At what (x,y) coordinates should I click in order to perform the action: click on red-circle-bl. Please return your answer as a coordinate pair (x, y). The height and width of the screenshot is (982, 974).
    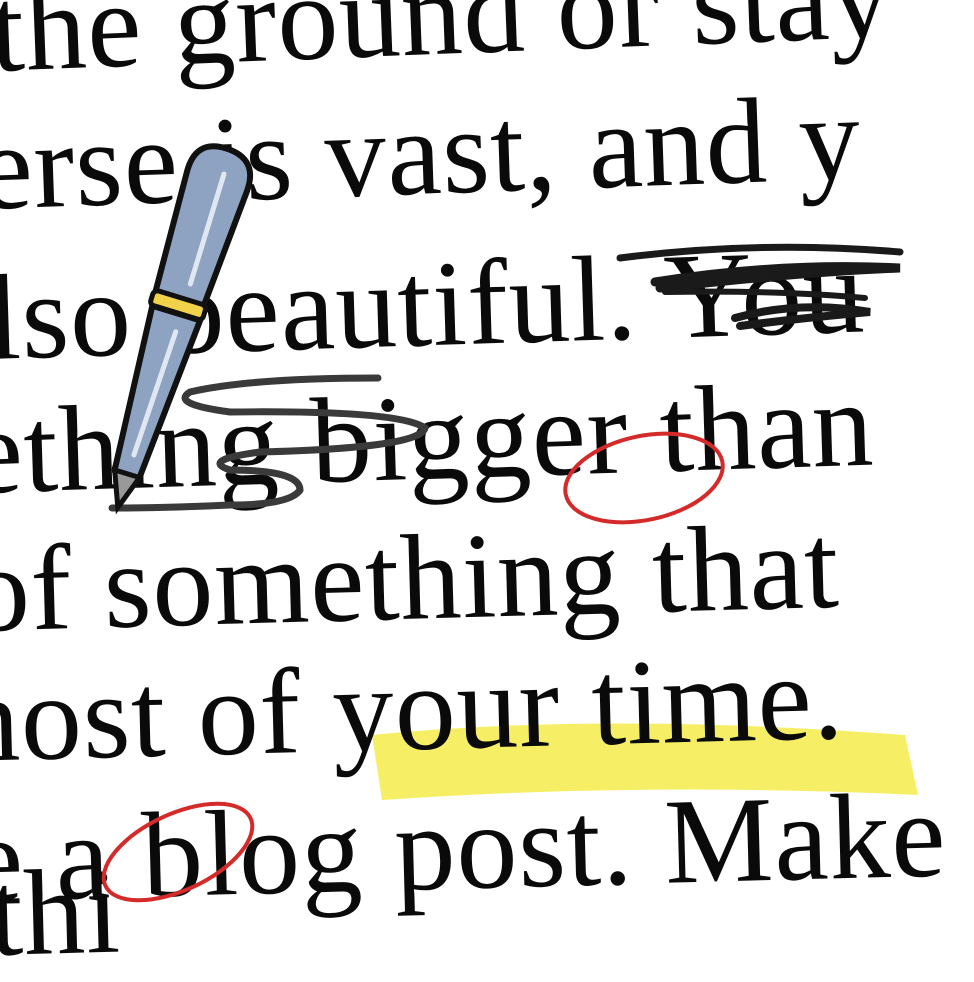
    Looking at the image, I should click on (178, 852).